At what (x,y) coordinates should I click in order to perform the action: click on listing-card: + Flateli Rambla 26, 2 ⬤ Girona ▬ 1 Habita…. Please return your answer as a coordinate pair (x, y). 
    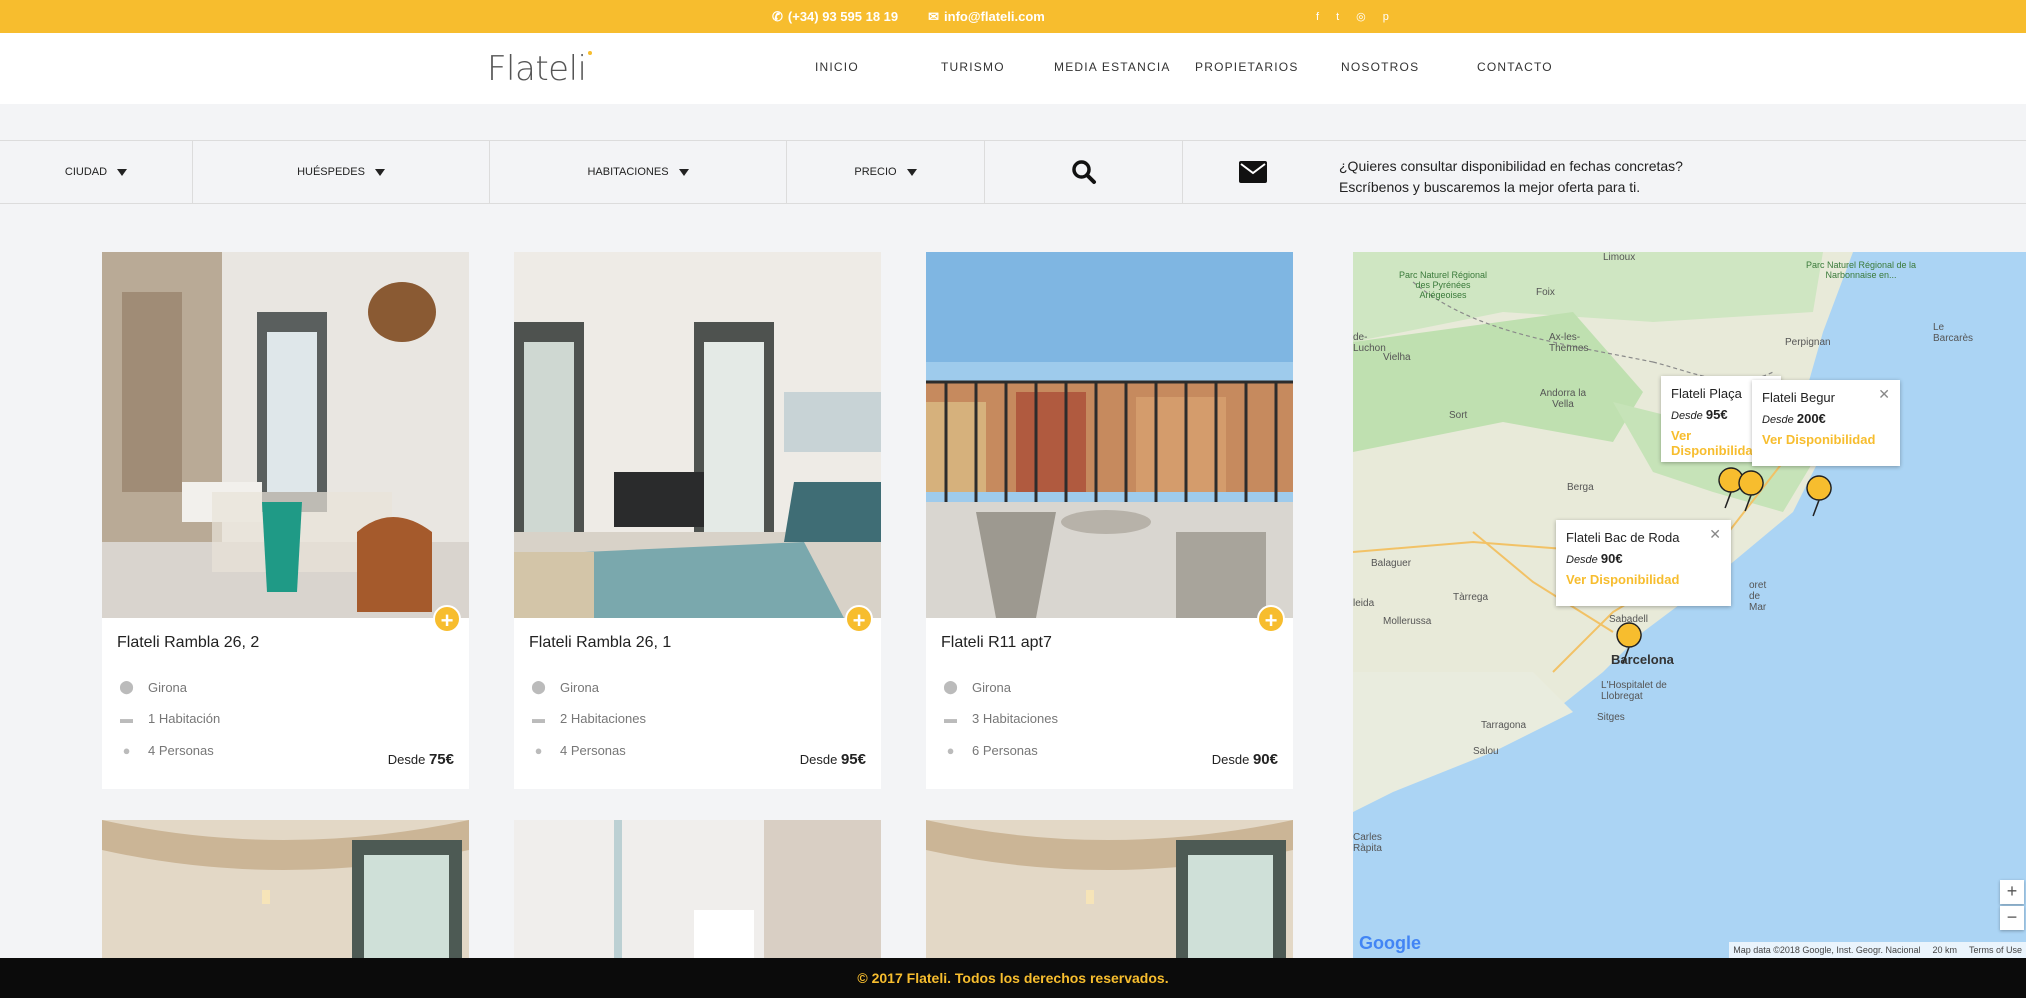
    Looking at the image, I should click on (285, 520).